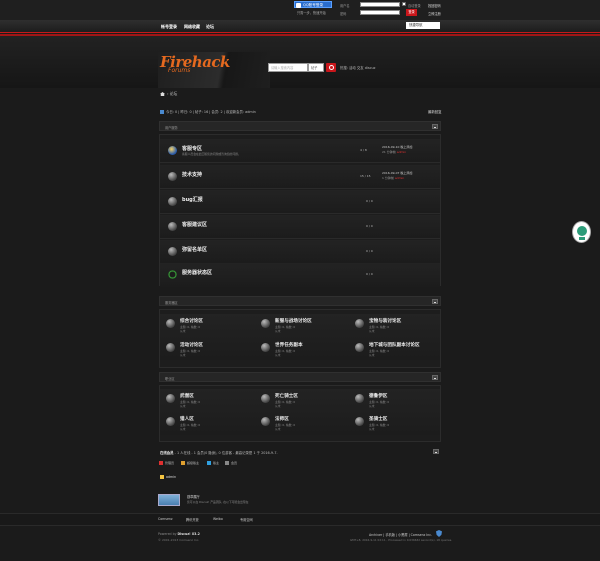 Image resolution: width=600 pixels, height=561 pixels. I want to click on mod-icon, so click(209, 463).